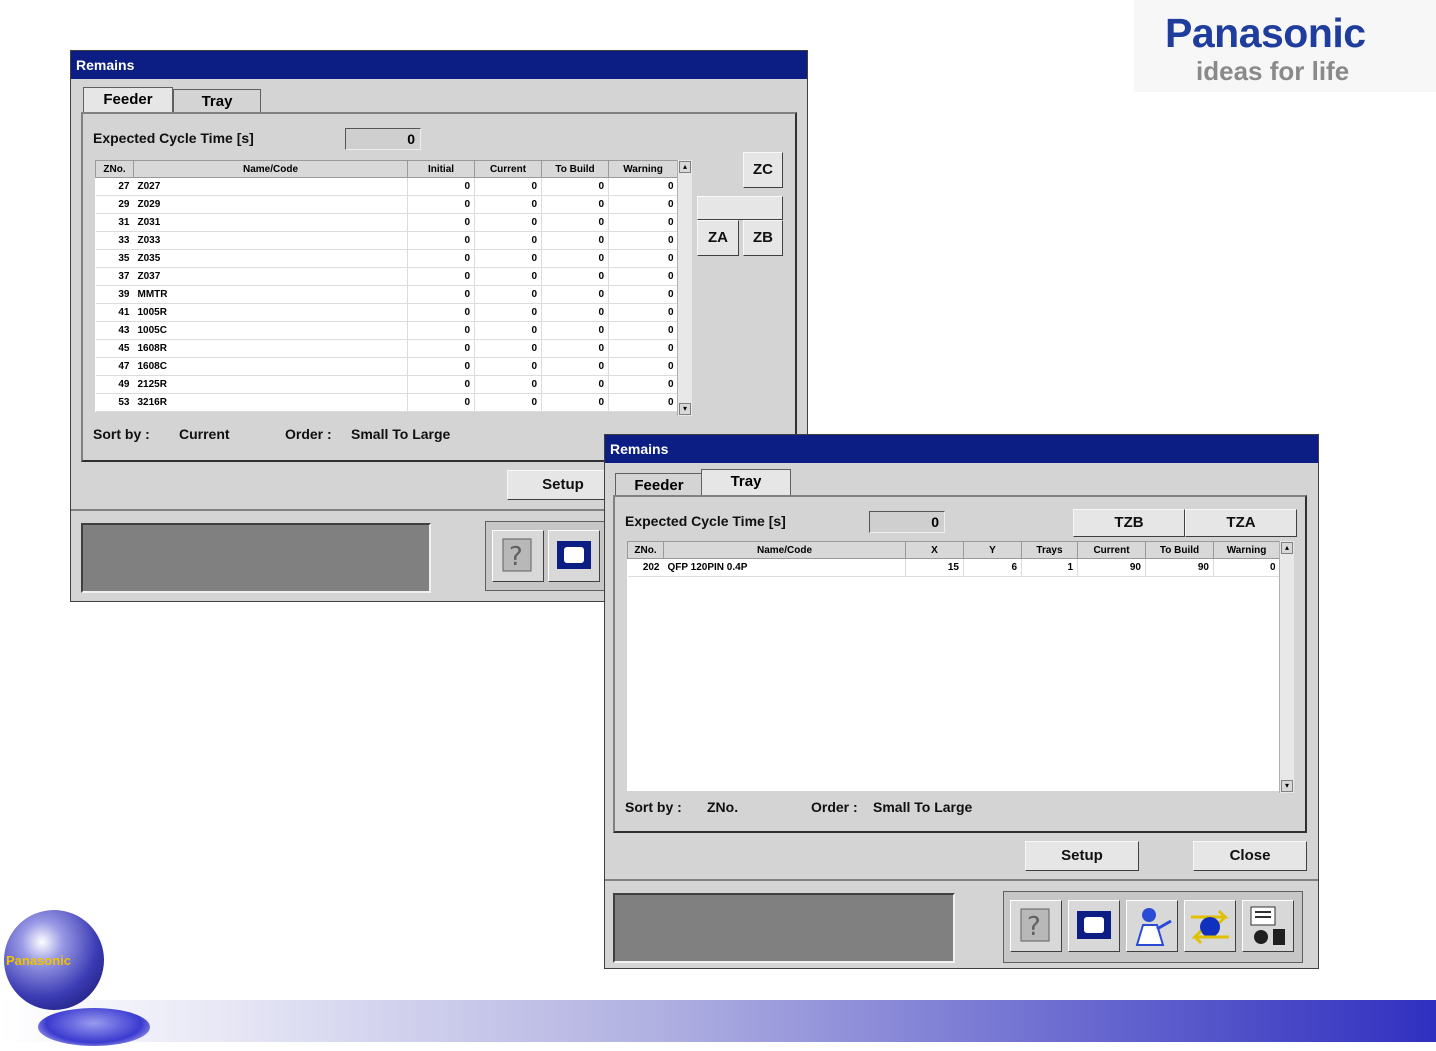 The width and height of the screenshot is (1436, 1051). I want to click on zone-zb-button: ZB, so click(763, 238).